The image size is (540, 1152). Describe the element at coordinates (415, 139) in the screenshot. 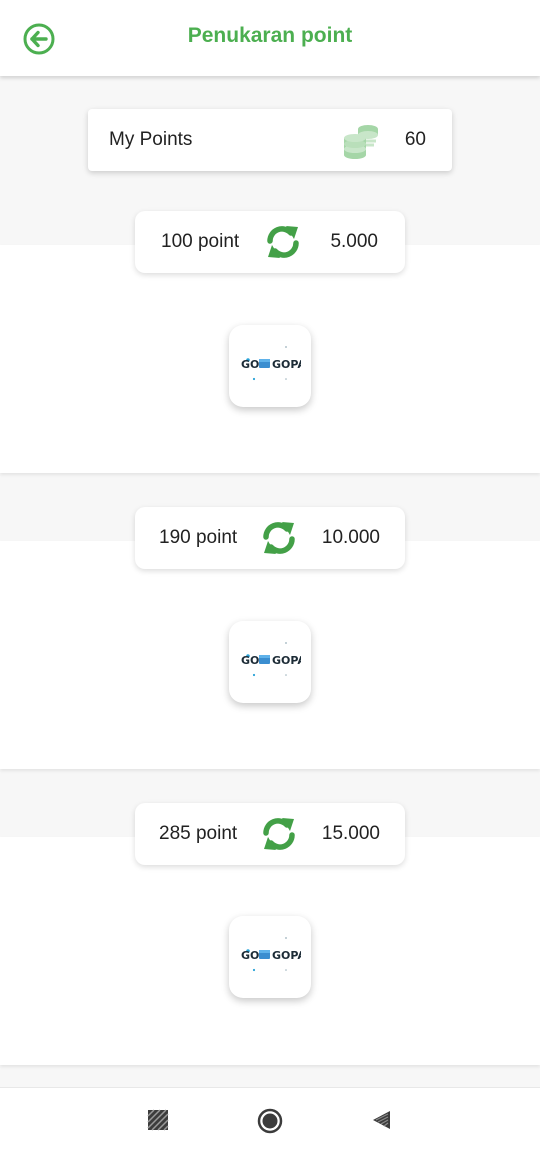

I see `my-points-value: 60` at that location.